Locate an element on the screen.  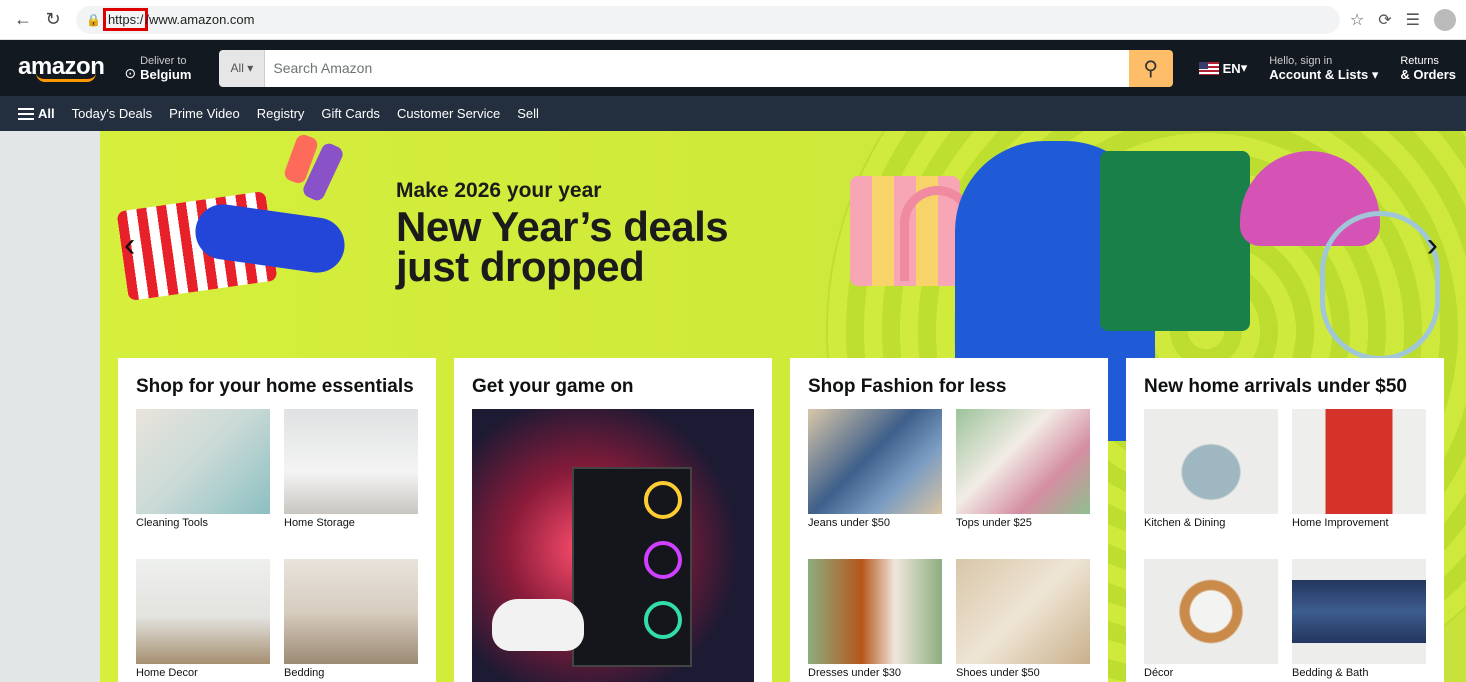
nav-prime-video: Prime Video is located at coordinates (204, 113).